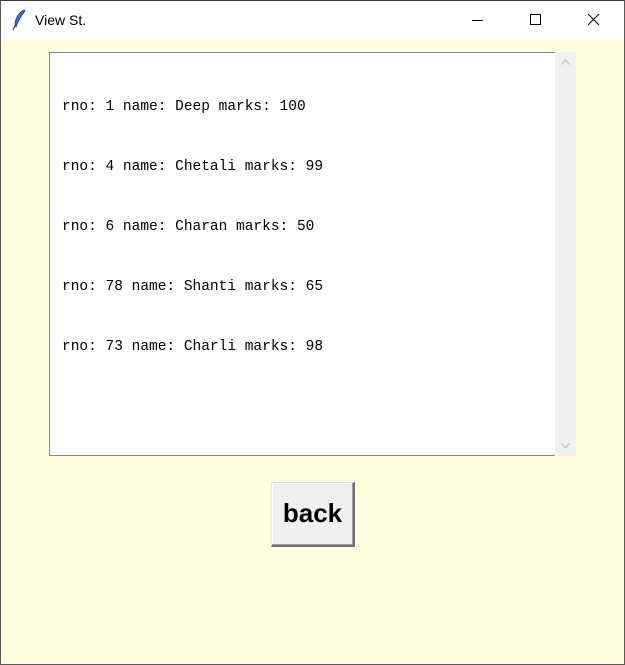 Image resolution: width=625 pixels, height=665 pixels. I want to click on vertical-scrollbar, so click(565, 254).